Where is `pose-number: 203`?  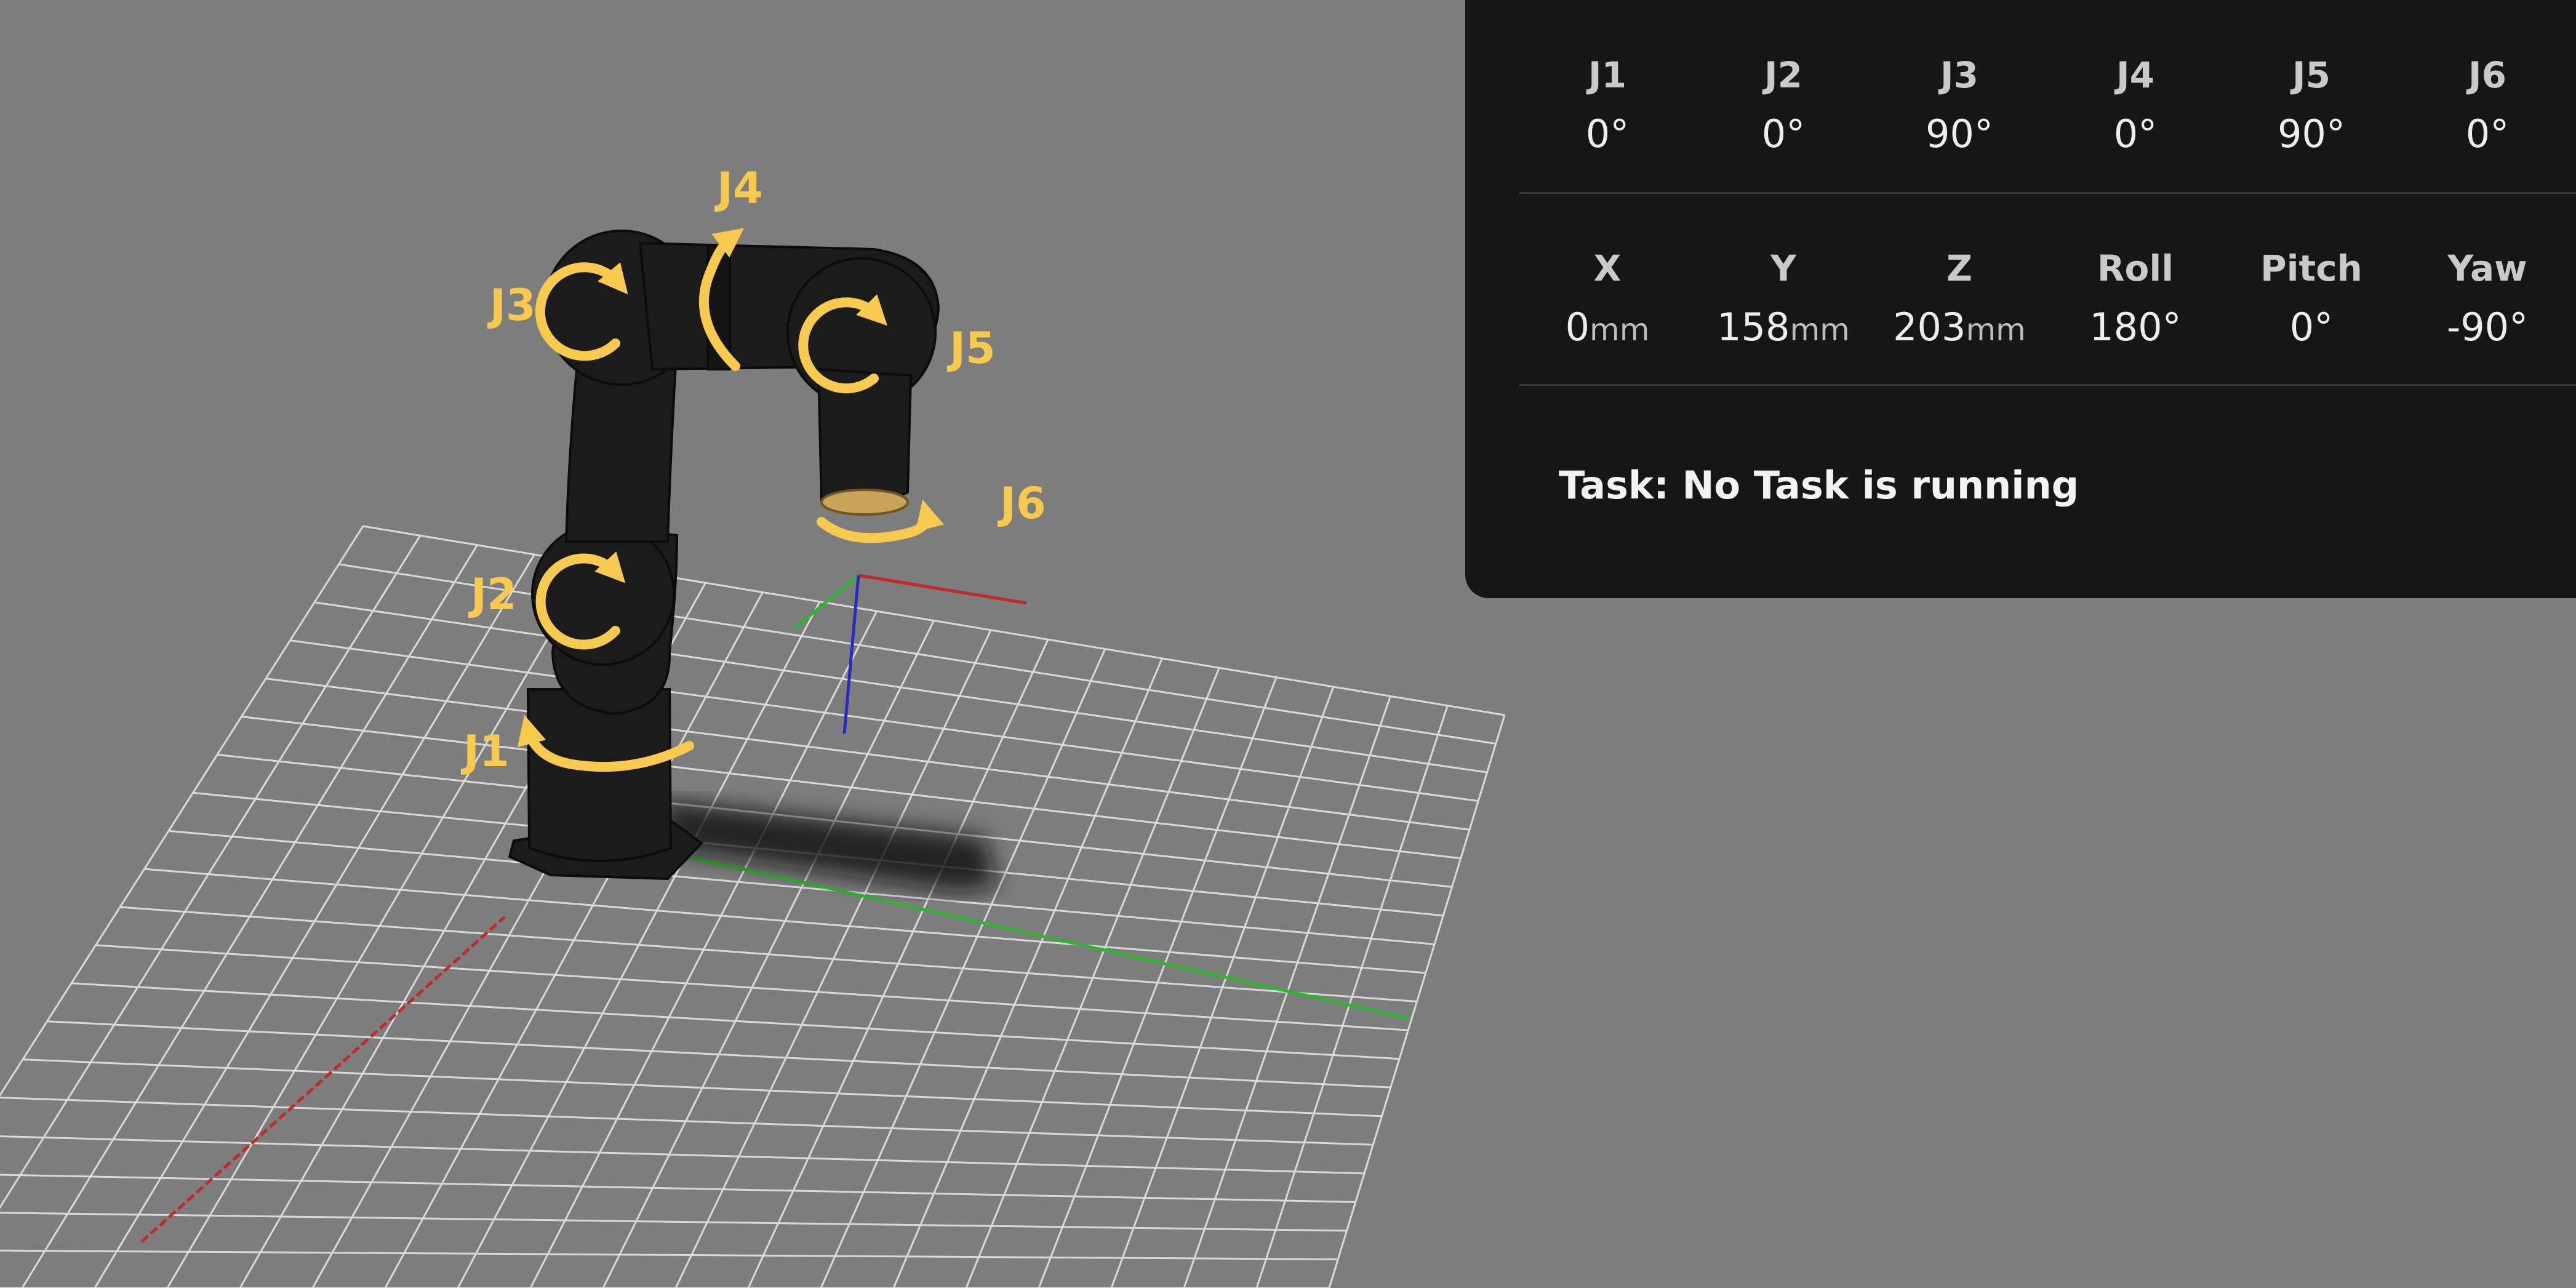 pose-number: 203 is located at coordinates (1929, 327).